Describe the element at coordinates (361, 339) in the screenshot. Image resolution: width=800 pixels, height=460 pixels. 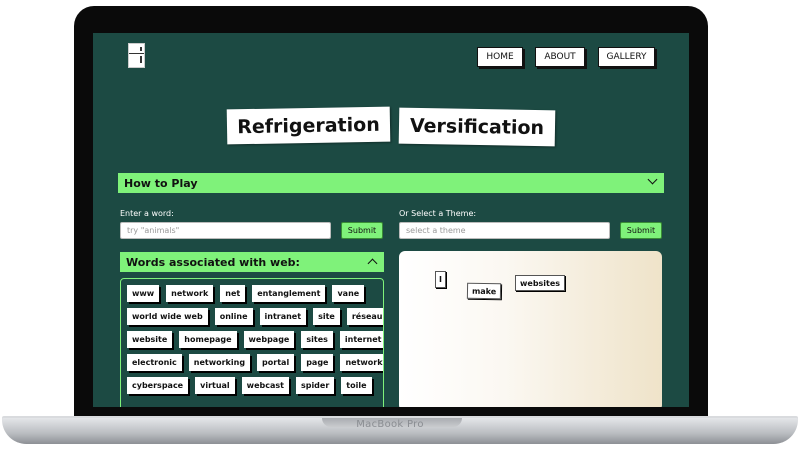
I see `word-chip: internet` at that location.